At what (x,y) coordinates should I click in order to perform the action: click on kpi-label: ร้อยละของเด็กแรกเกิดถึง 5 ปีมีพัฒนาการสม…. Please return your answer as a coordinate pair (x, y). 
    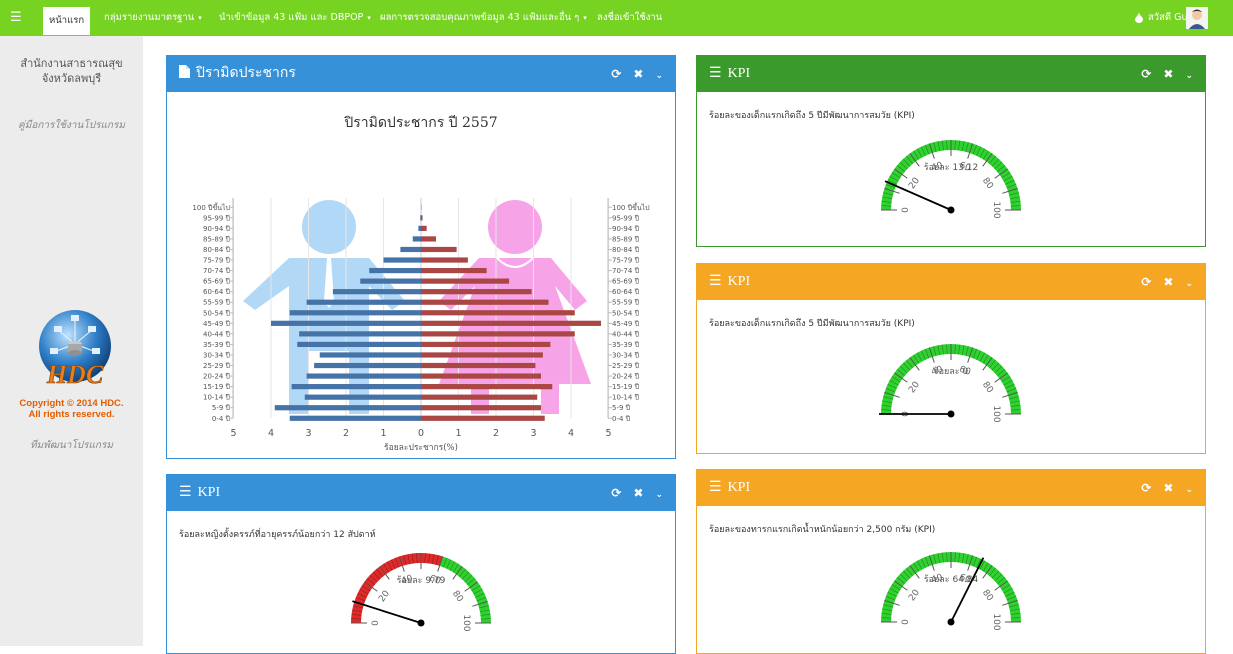
    Looking at the image, I should click on (812, 323).